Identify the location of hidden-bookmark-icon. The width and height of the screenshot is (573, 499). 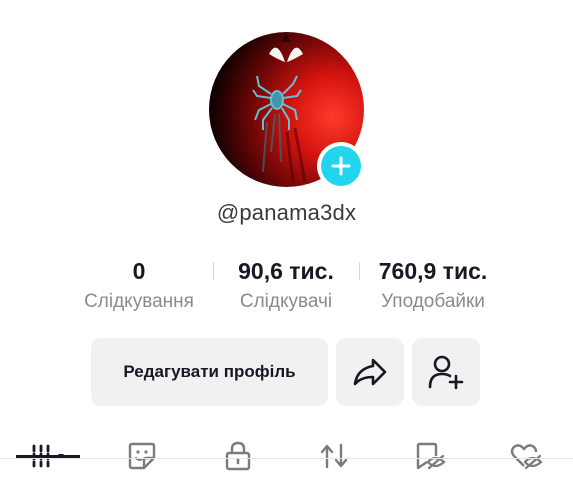
(431, 456).